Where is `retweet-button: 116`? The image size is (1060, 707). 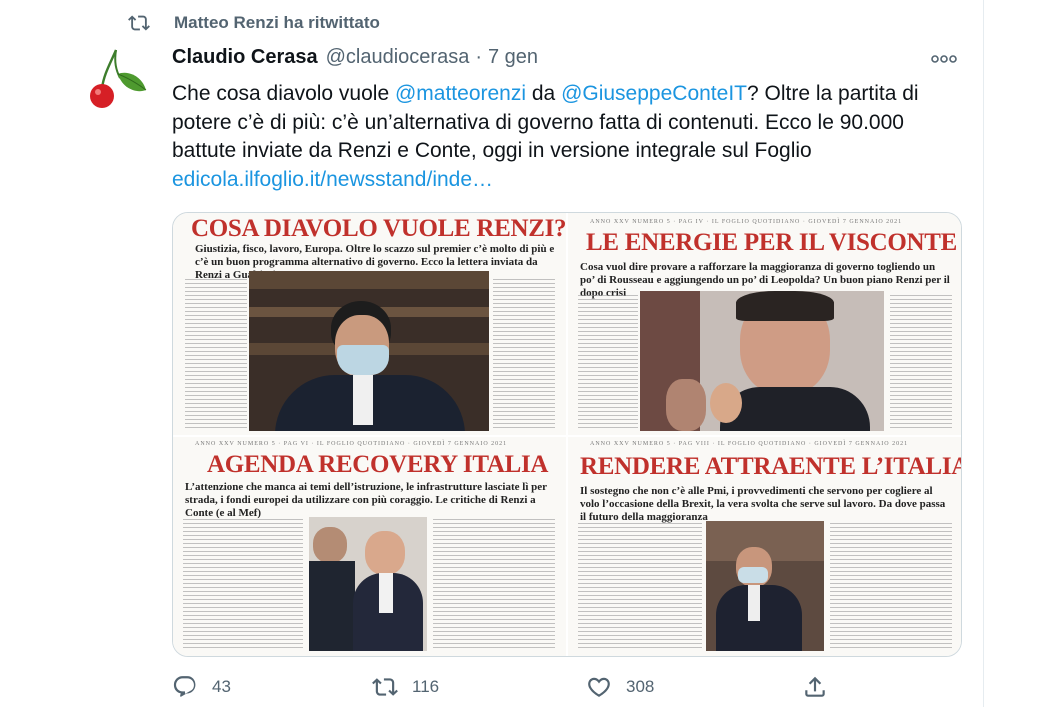 retweet-button: 116 is located at coordinates (405, 687).